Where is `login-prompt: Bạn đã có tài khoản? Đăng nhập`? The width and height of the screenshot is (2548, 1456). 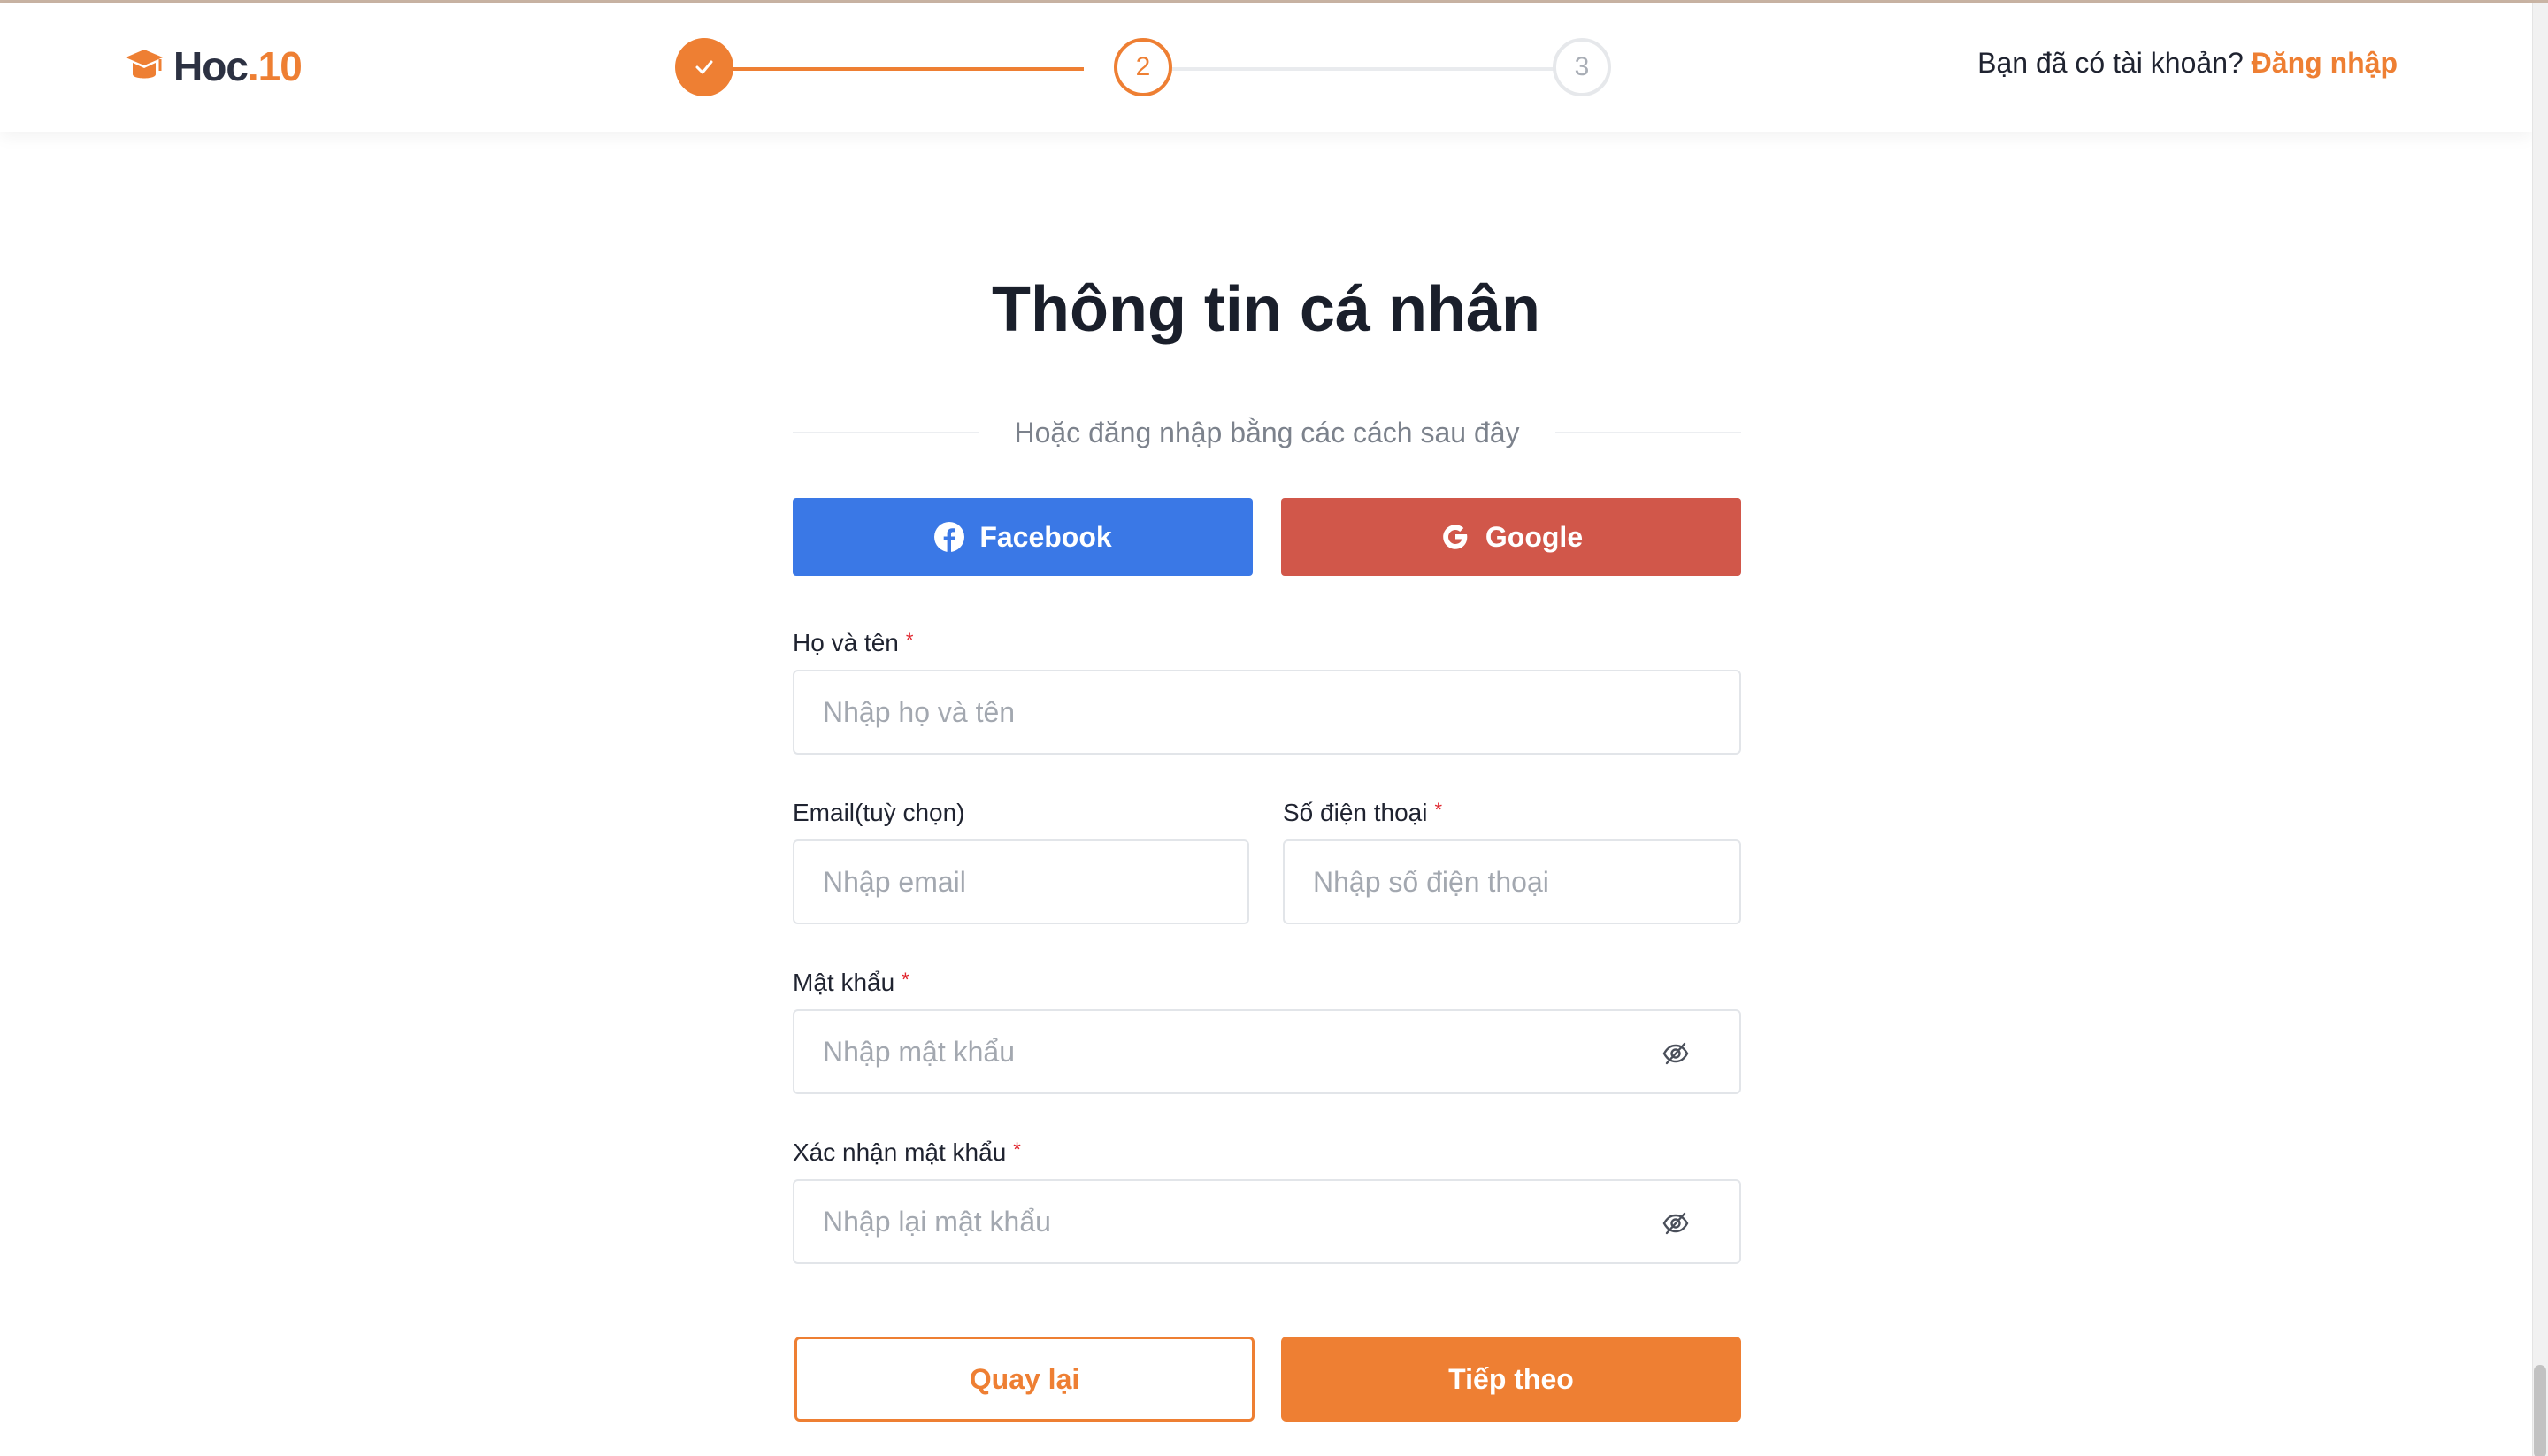 login-prompt: Bạn đã có tài khoản? Đăng nhập is located at coordinates (2187, 63).